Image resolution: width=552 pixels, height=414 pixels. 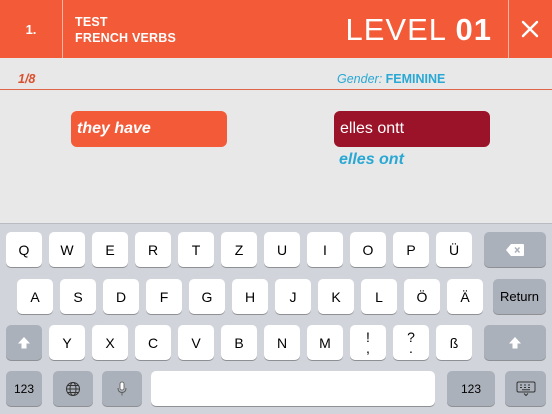 I want to click on key-p: P, so click(x=411, y=249).